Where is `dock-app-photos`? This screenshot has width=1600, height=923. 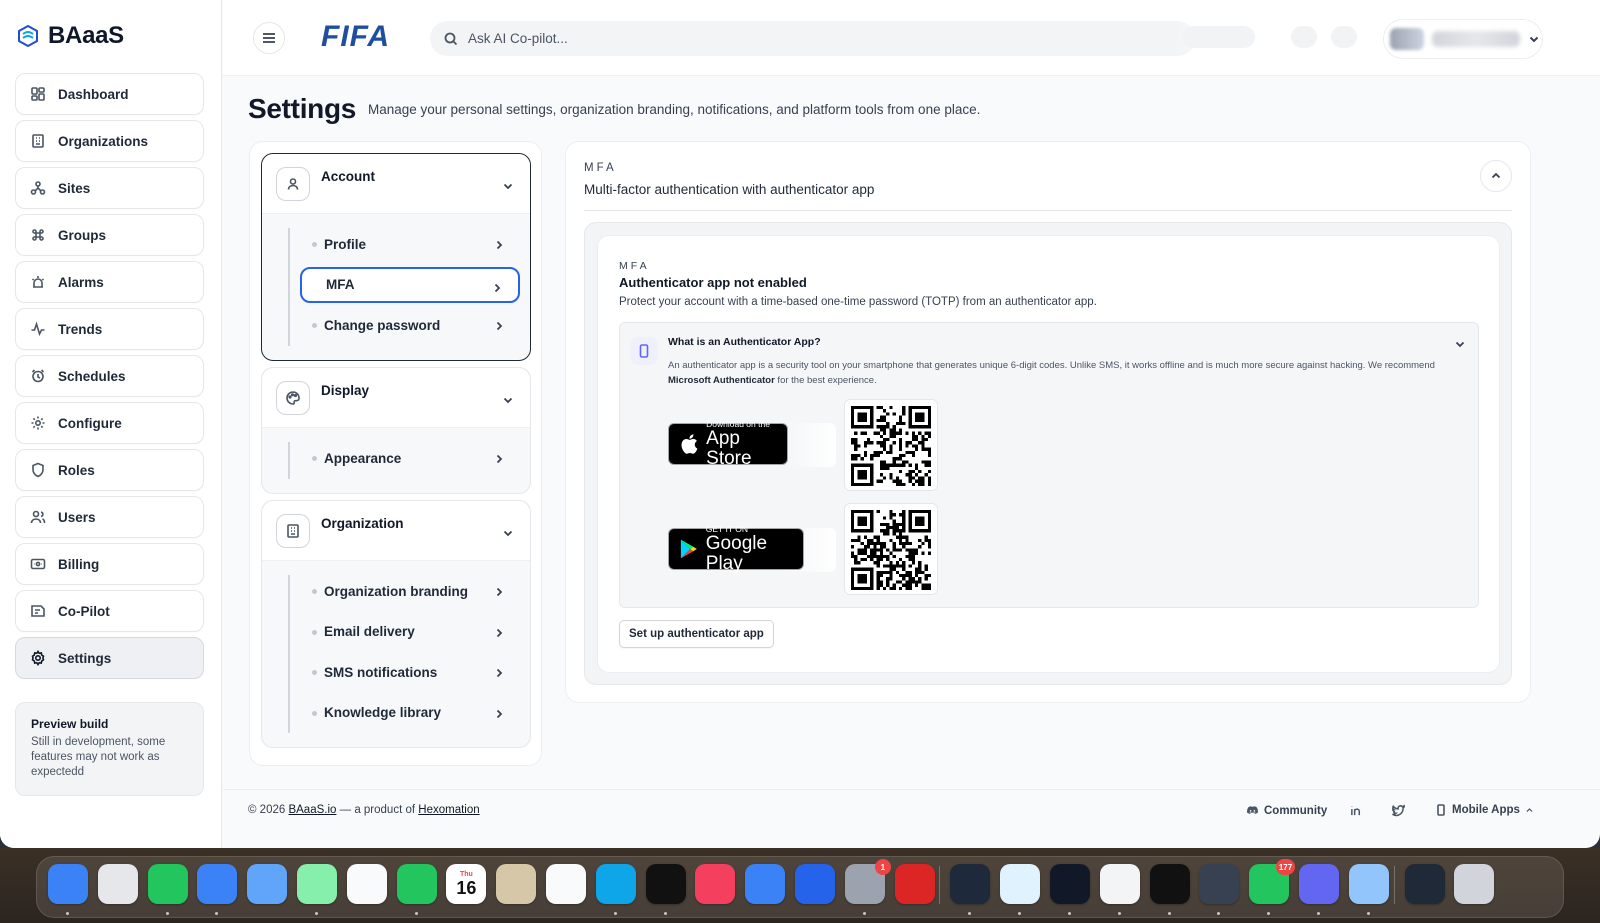
dock-app-photos is located at coordinates (366, 884).